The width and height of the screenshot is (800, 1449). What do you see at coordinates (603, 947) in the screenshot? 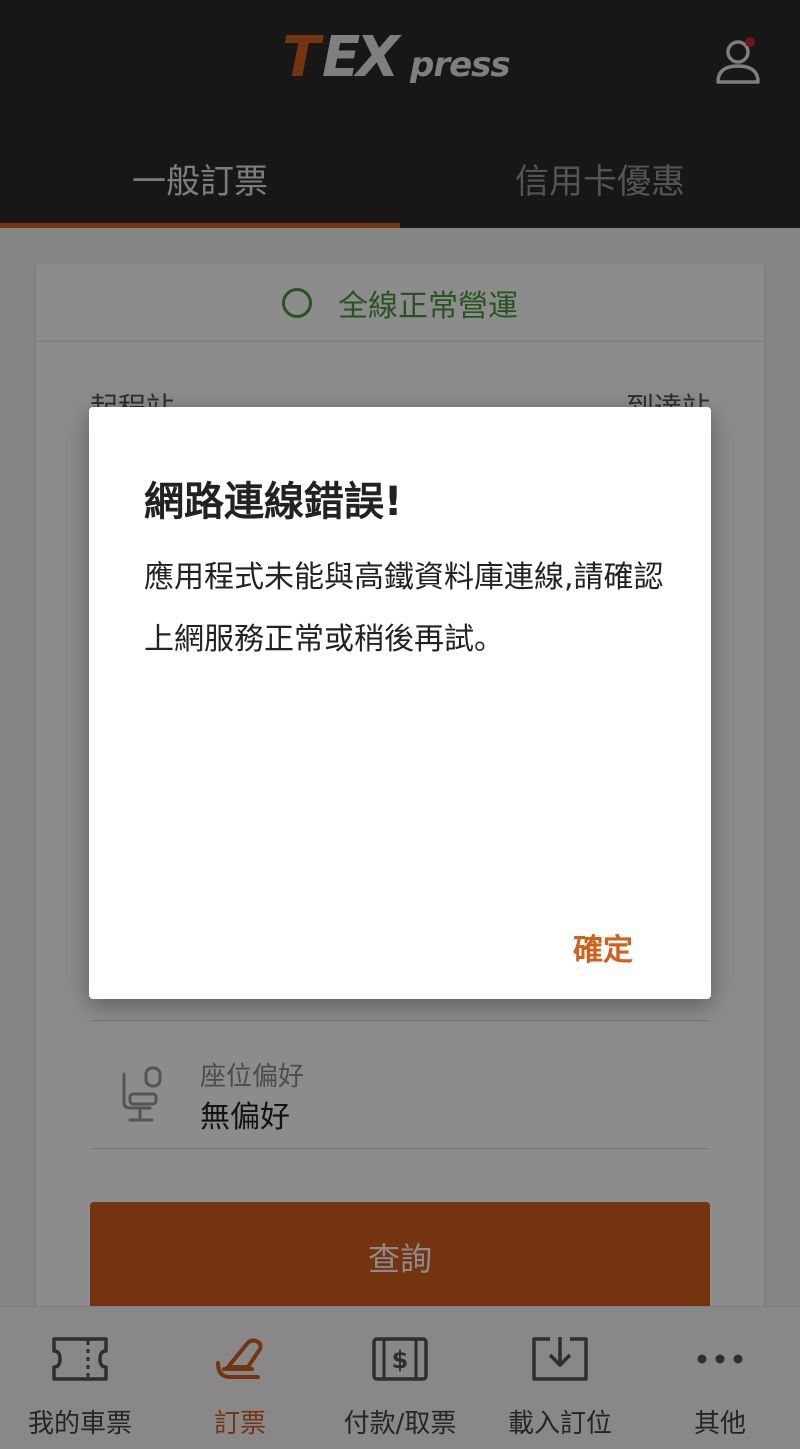
I see `confirm-button: 確定` at bounding box center [603, 947].